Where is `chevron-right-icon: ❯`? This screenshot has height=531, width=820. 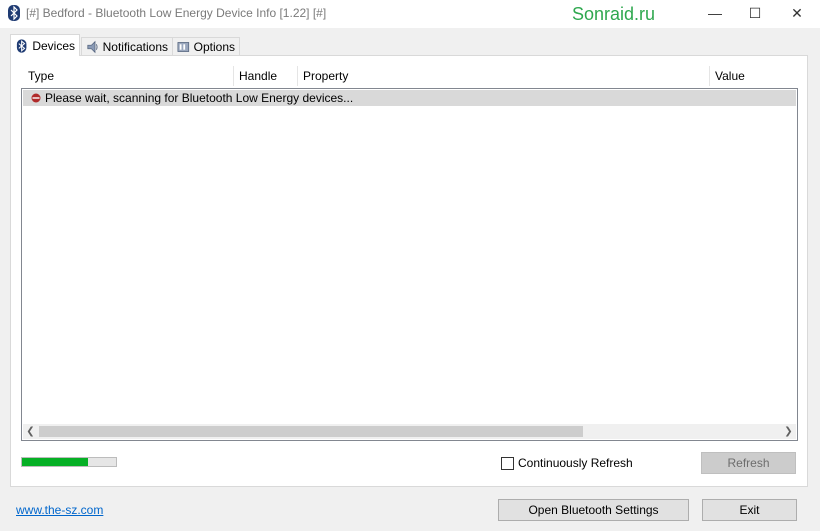 chevron-right-icon: ❯ is located at coordinates (788, 431).